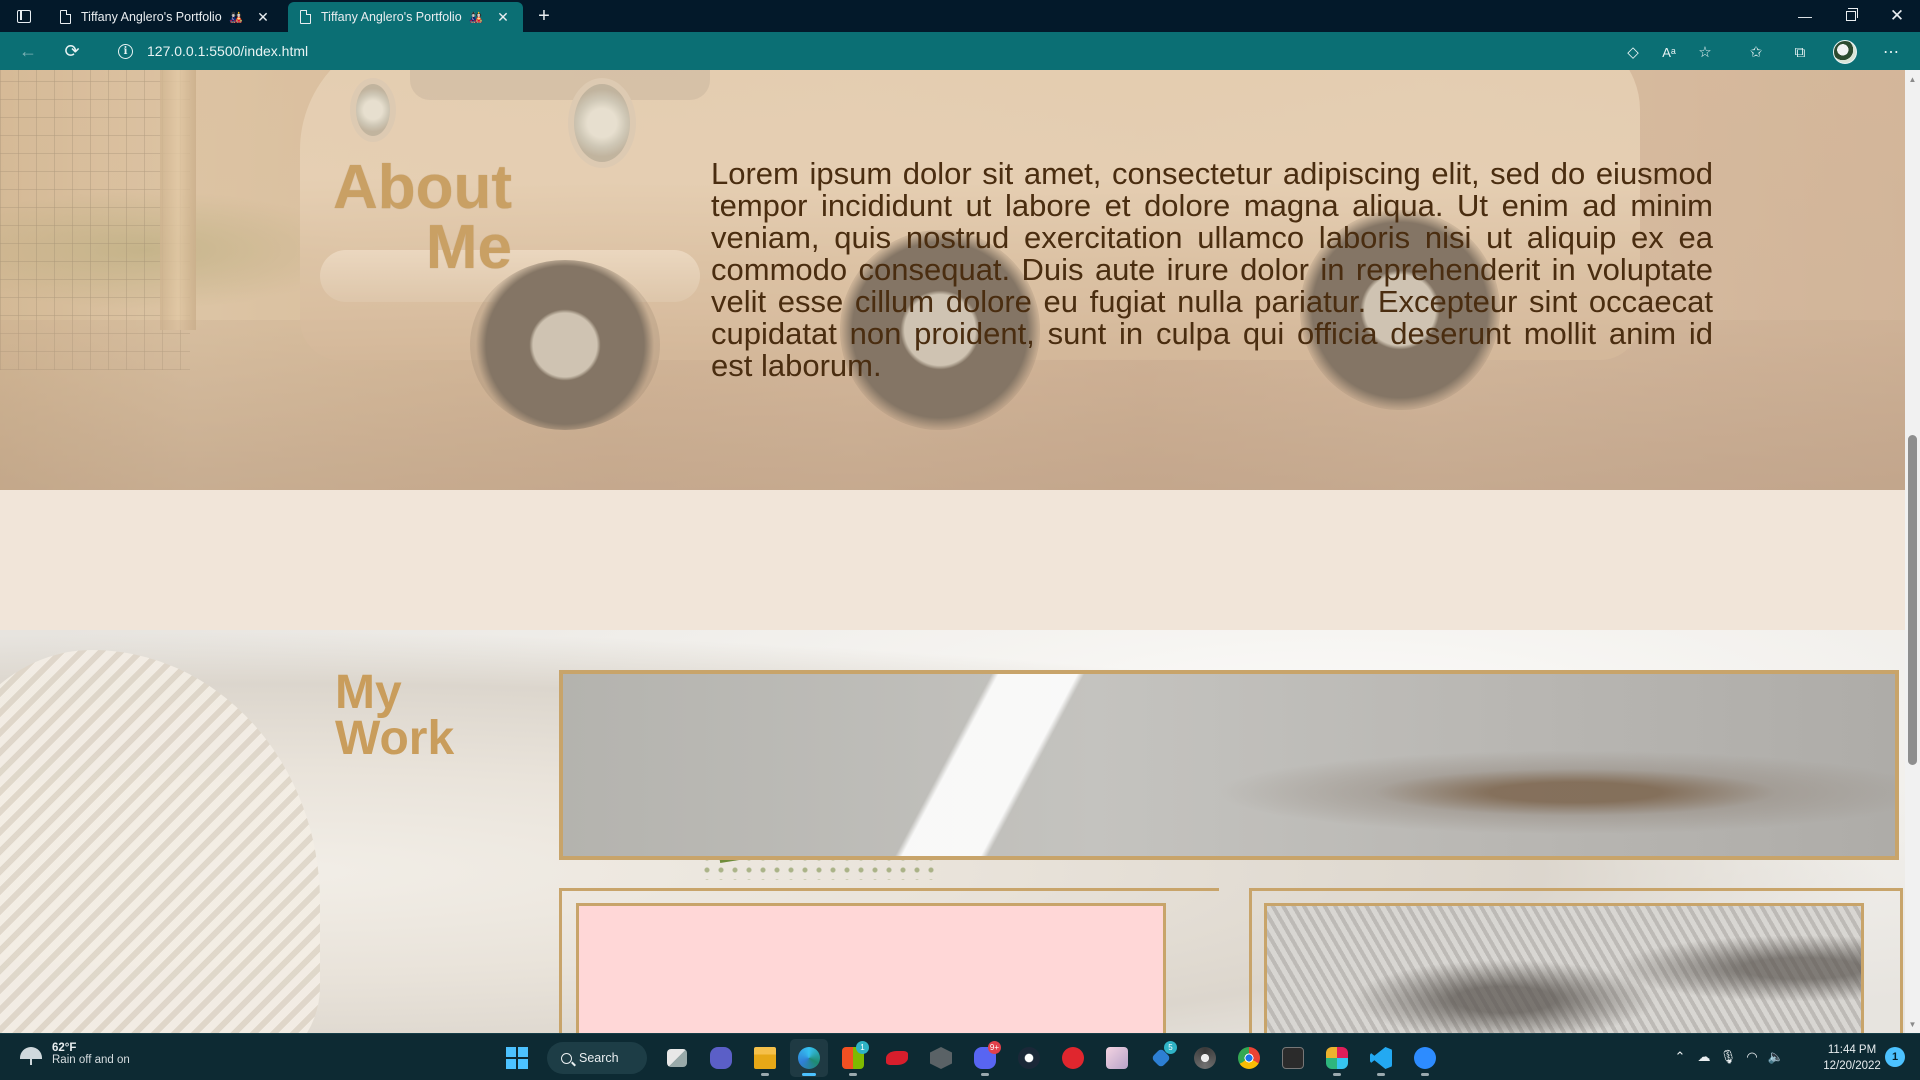  I want to click on search-label: Search, so click(599, 1058).